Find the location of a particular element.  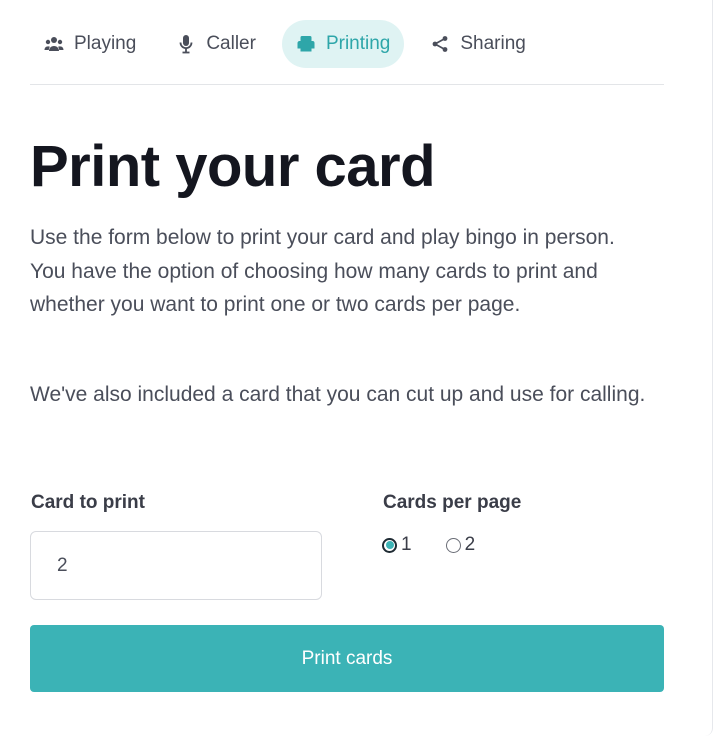

radio-checked-icon is located at coordinates (389, 545).